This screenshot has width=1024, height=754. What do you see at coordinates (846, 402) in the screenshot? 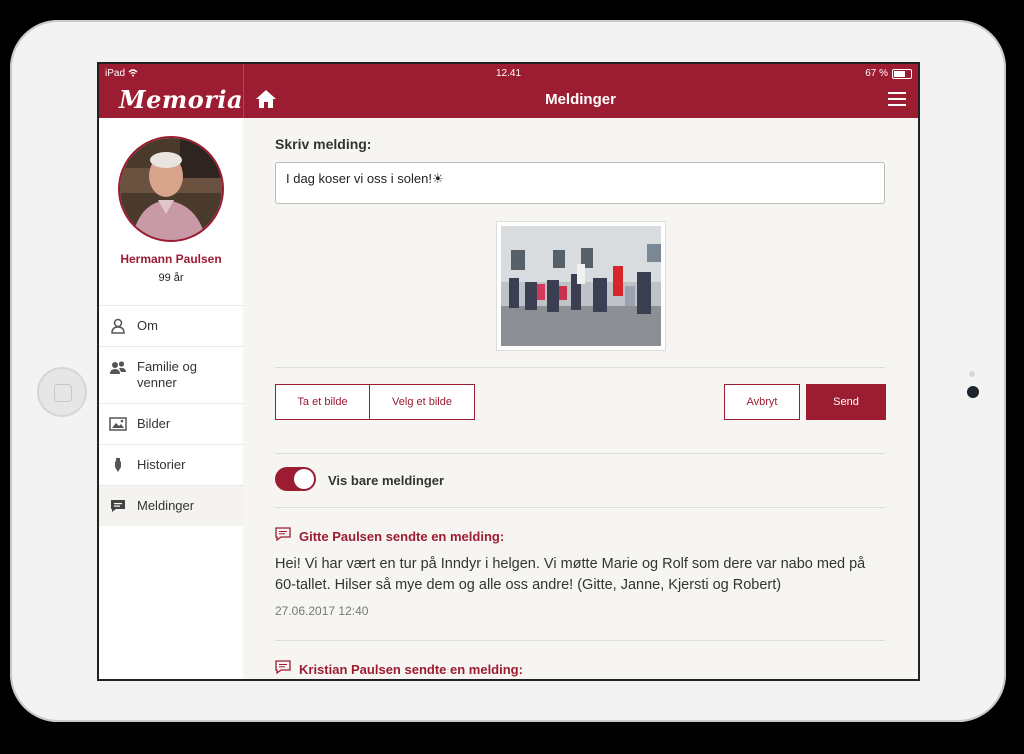
I see `send-button: Send` at bounding box center [846, 402].